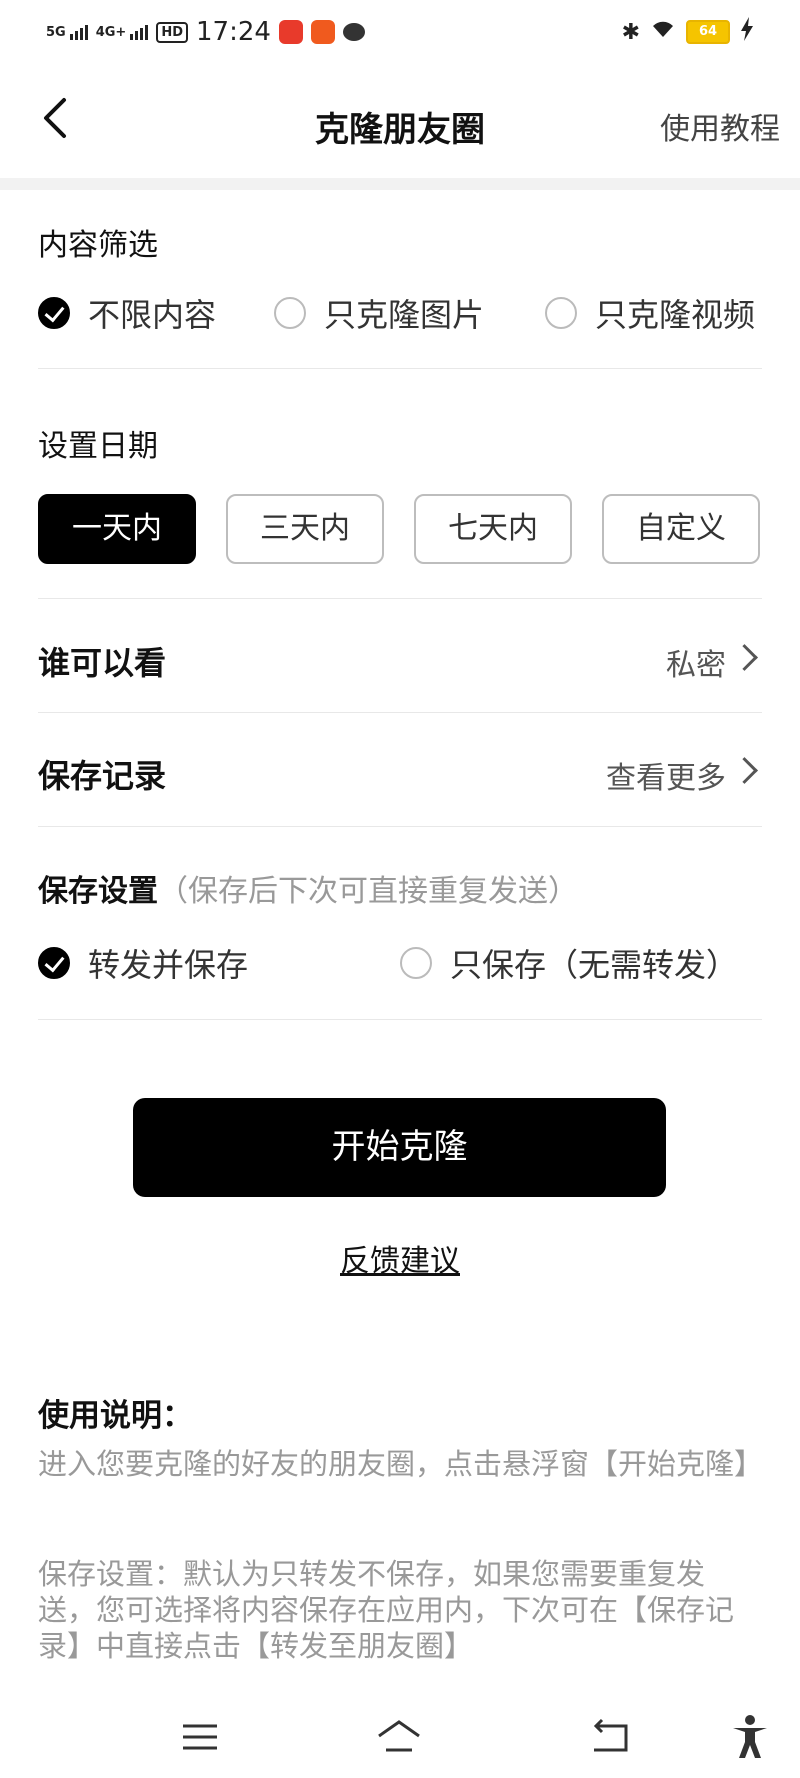 The width and height of the screenshot is (800, 1778). What do you see at coordinates (401, 1464) in the screenshot?
I see `instructions-paragraph-1: 进入您要克隆的好友的朋友圈，点击悬浮窗【开始克隆】` at bounding box center [401, 1464].